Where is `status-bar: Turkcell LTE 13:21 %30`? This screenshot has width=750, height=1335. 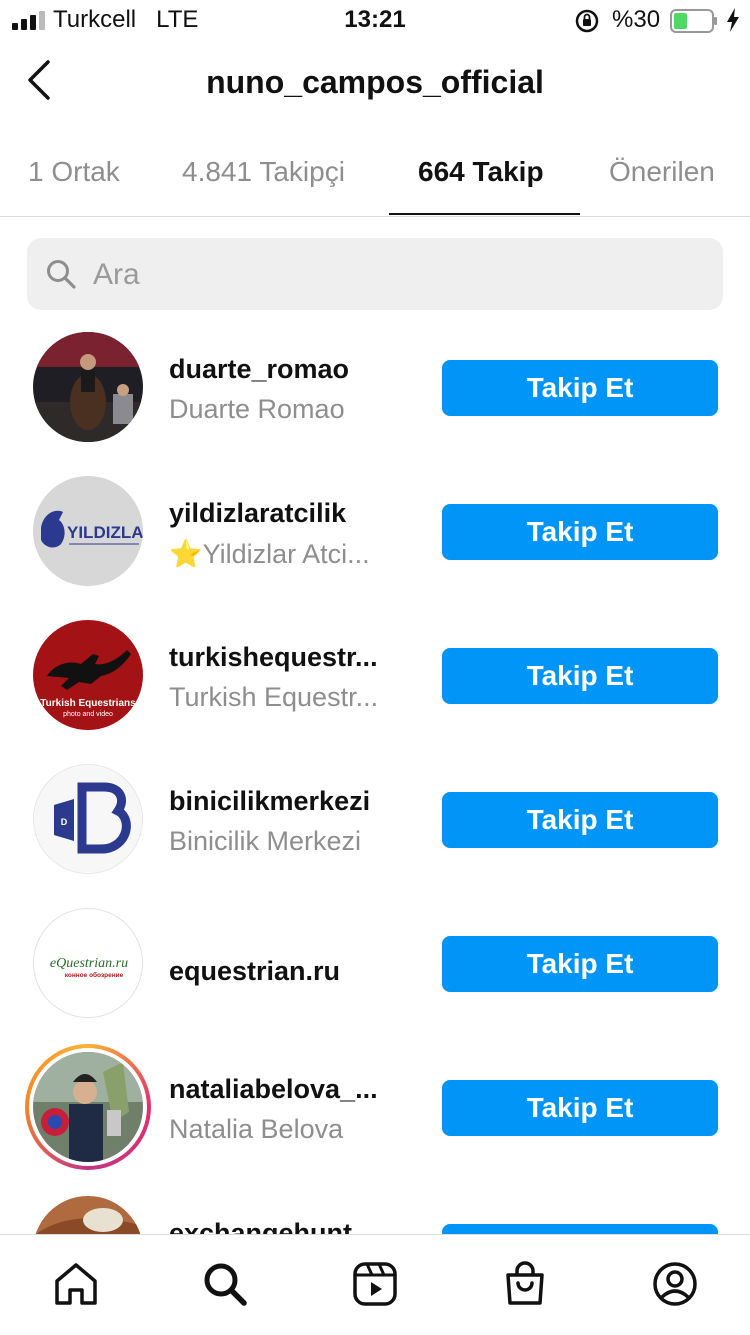 status-bar: Turkcell LTE 13:21 %30 is located at coordinates (375, 21).